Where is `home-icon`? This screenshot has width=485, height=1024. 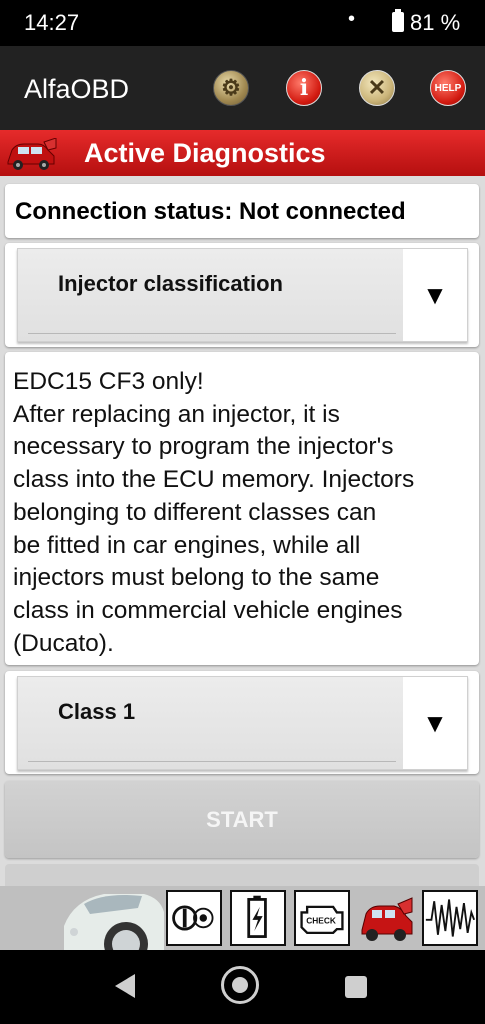 home-icon is located at coordinates (240, 985).